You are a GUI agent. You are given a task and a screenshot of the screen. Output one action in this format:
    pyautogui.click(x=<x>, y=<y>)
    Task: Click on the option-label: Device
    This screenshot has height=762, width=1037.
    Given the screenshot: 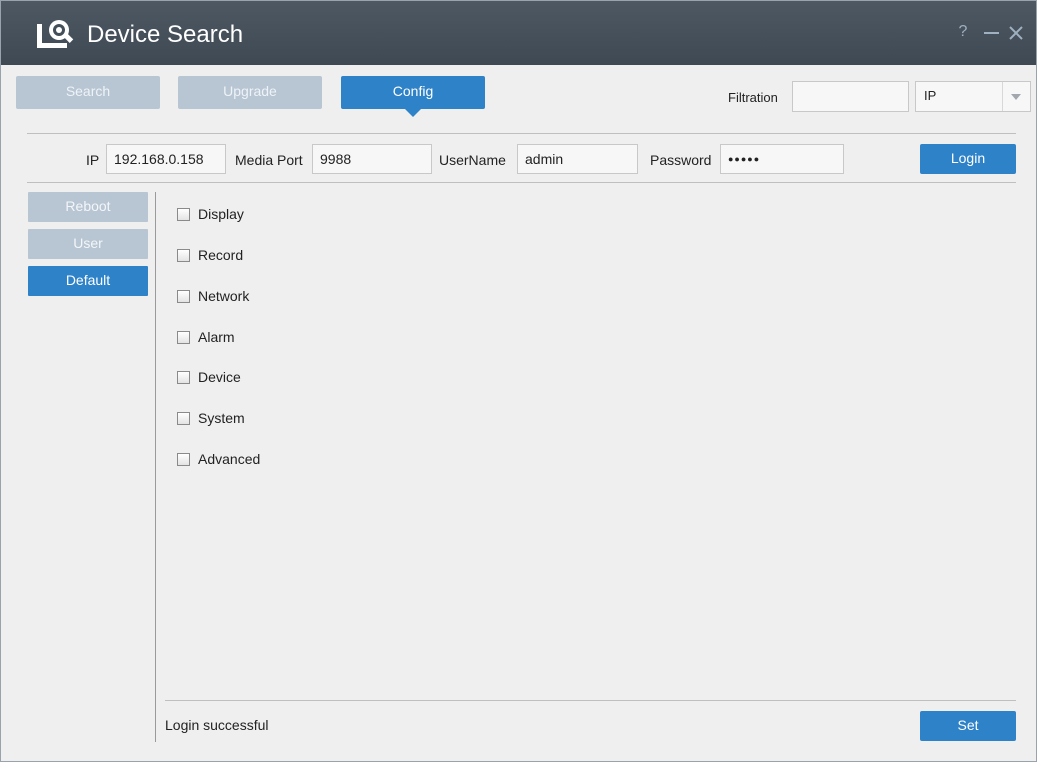 What is the action you would take?
    pyautogui.click(x=219, y=377)
    